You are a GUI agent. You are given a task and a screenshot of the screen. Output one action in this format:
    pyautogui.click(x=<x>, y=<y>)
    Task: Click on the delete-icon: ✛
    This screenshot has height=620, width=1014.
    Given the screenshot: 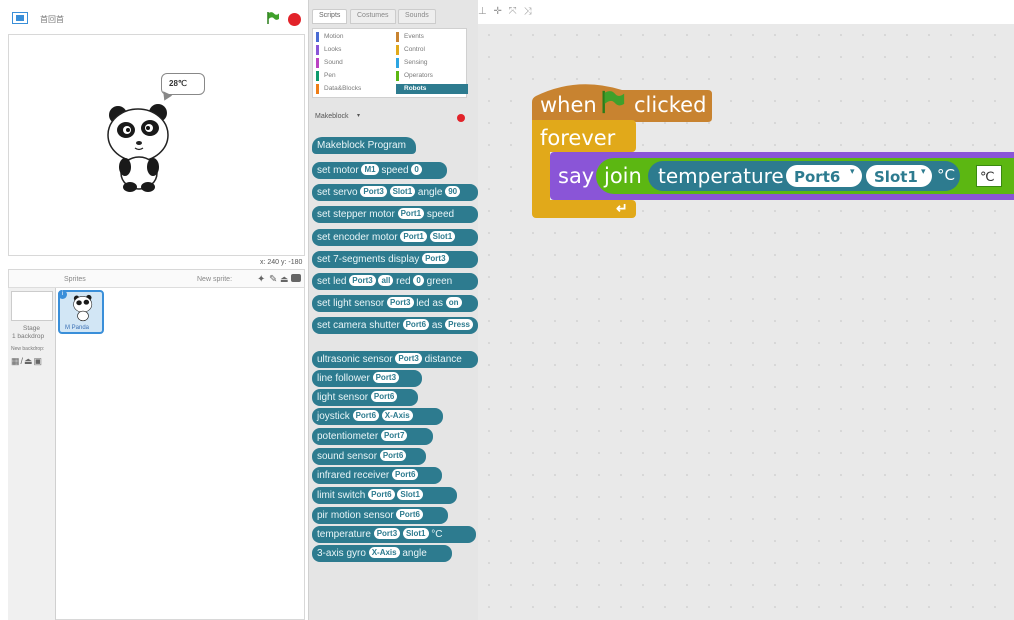 What is the action you would take?
    pyautogui.click(x=499, y=11)
    